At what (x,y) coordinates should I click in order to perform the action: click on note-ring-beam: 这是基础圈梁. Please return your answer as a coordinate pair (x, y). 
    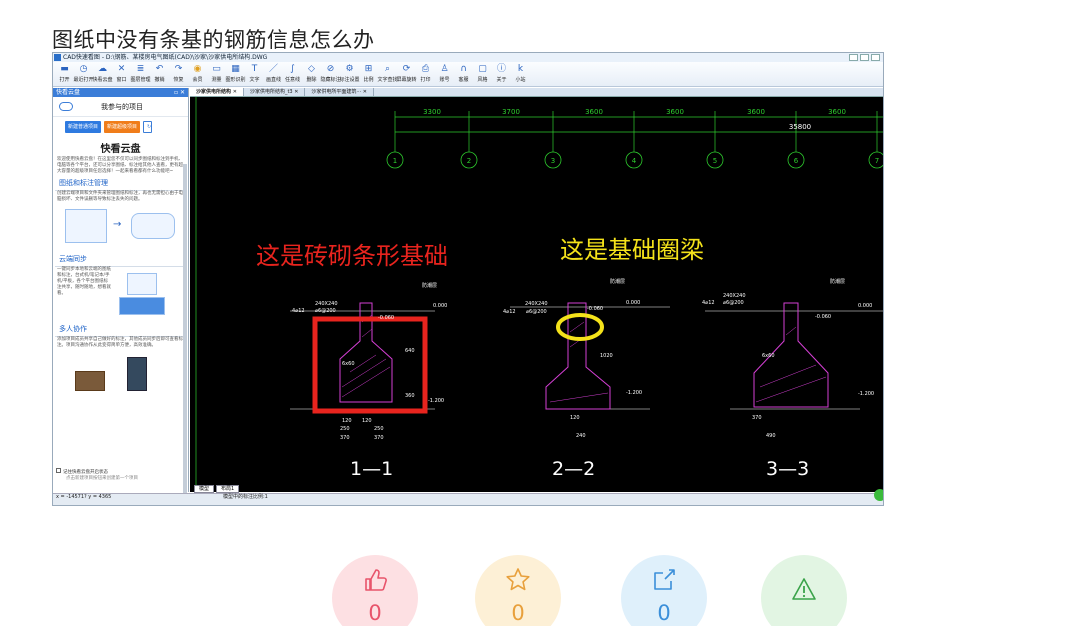
    Looking at the image, I should click on (632, 250).